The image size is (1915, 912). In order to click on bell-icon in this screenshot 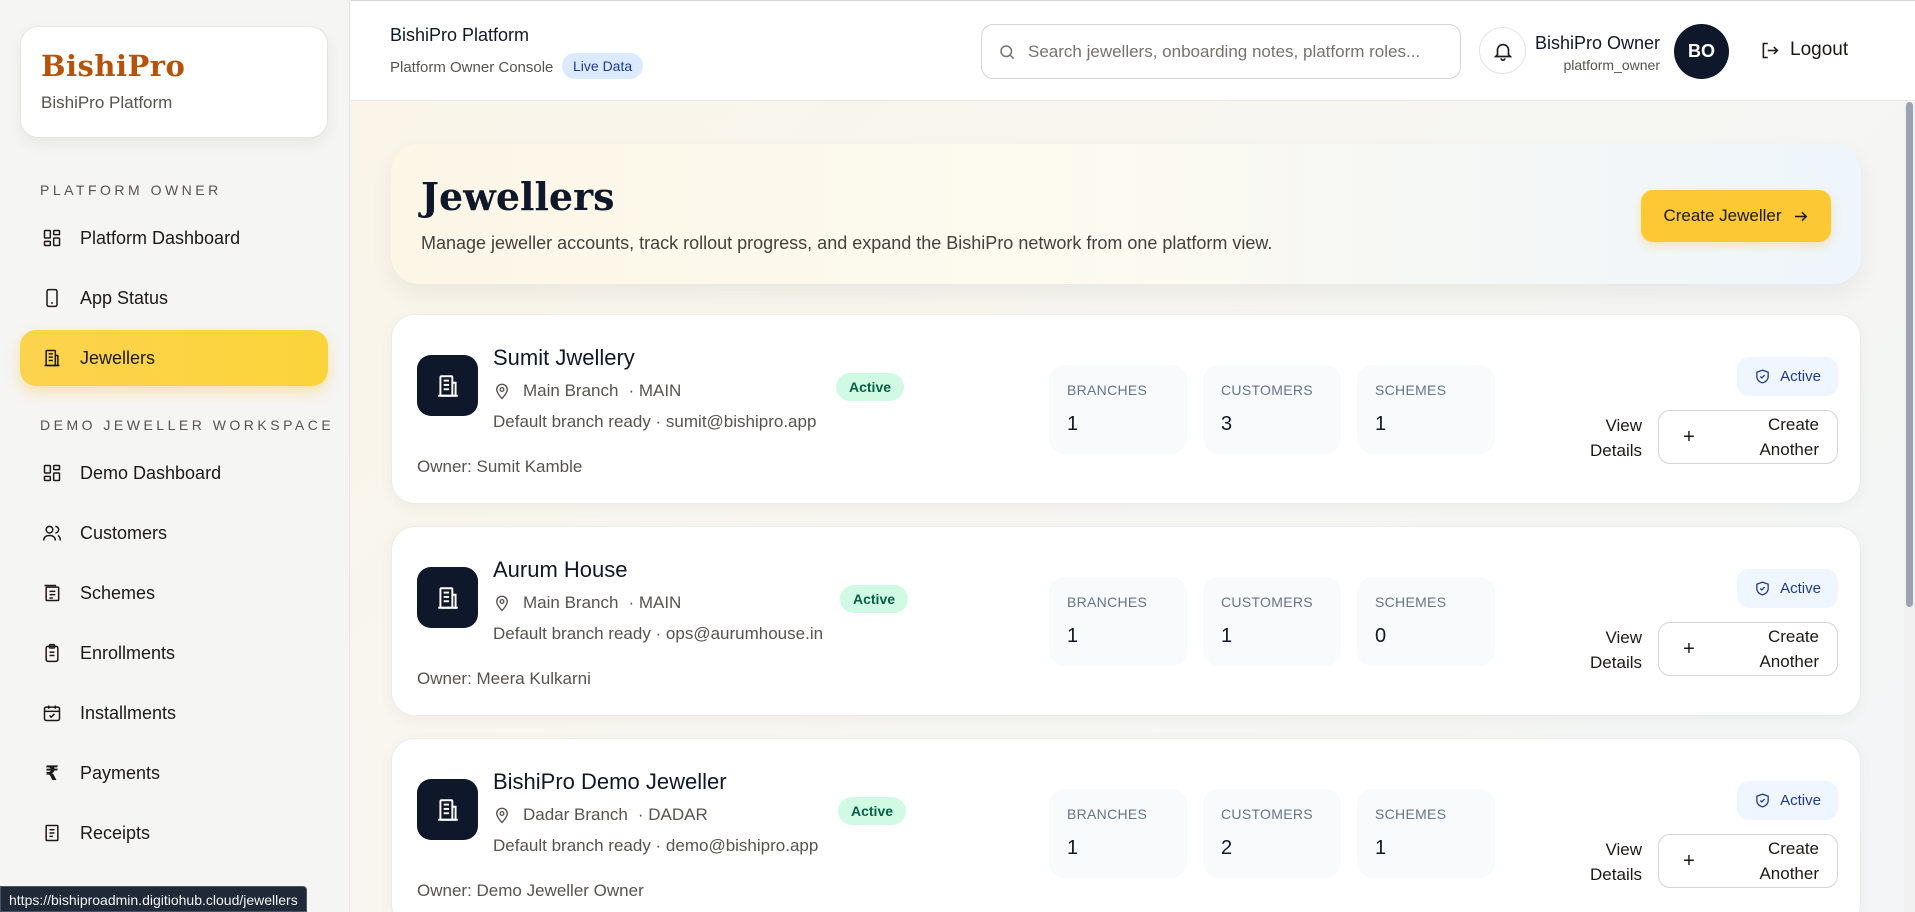, I will do `click(1502, 52)`.